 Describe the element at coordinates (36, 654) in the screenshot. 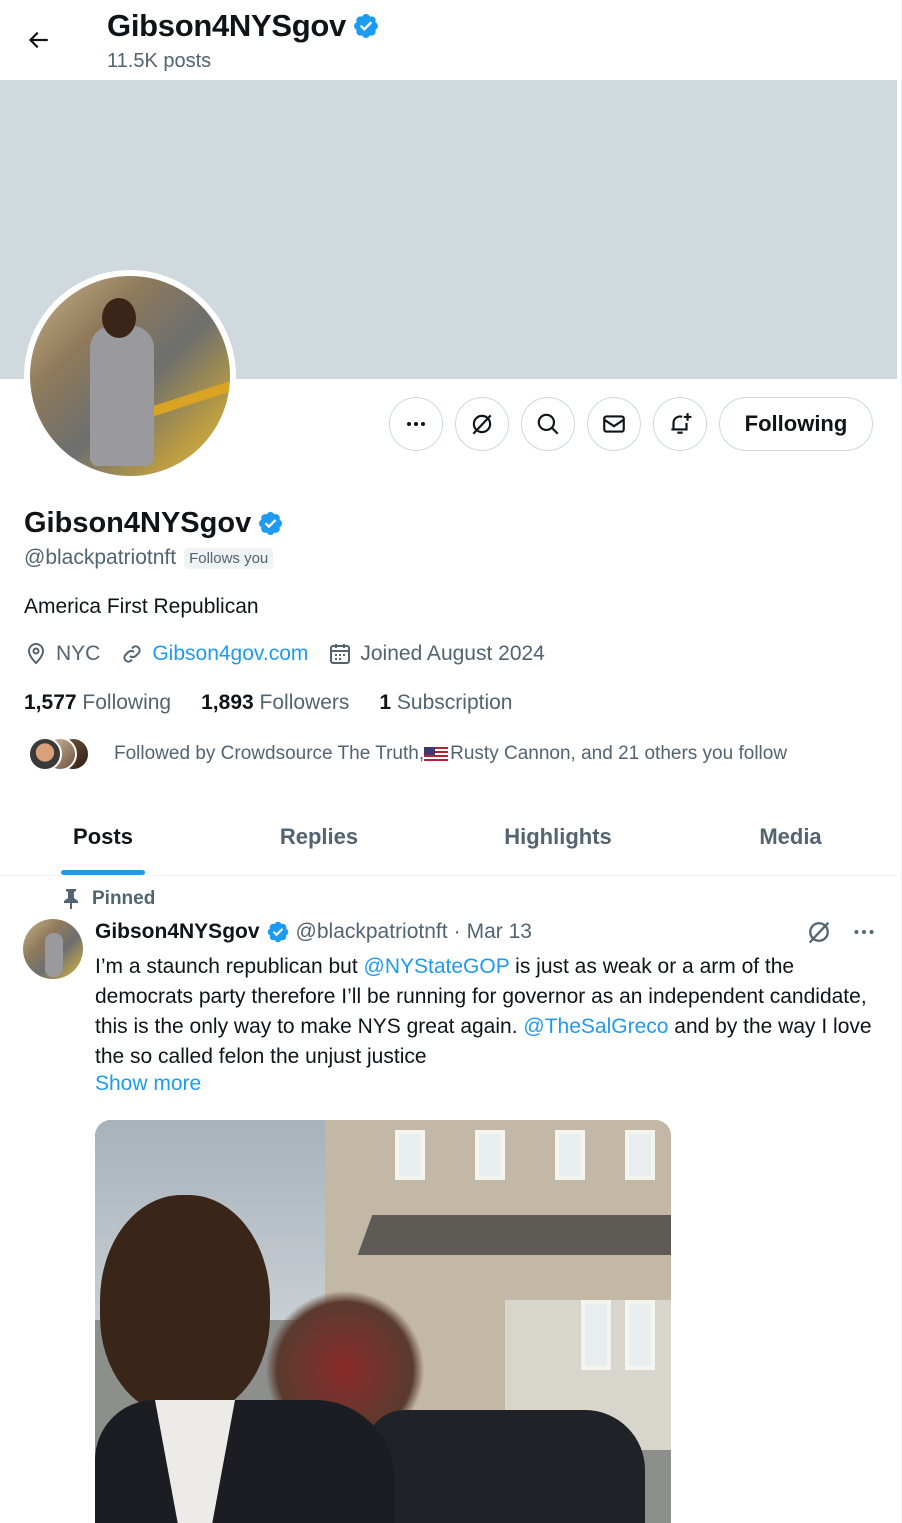

I see `location-pin-icon` at that location.